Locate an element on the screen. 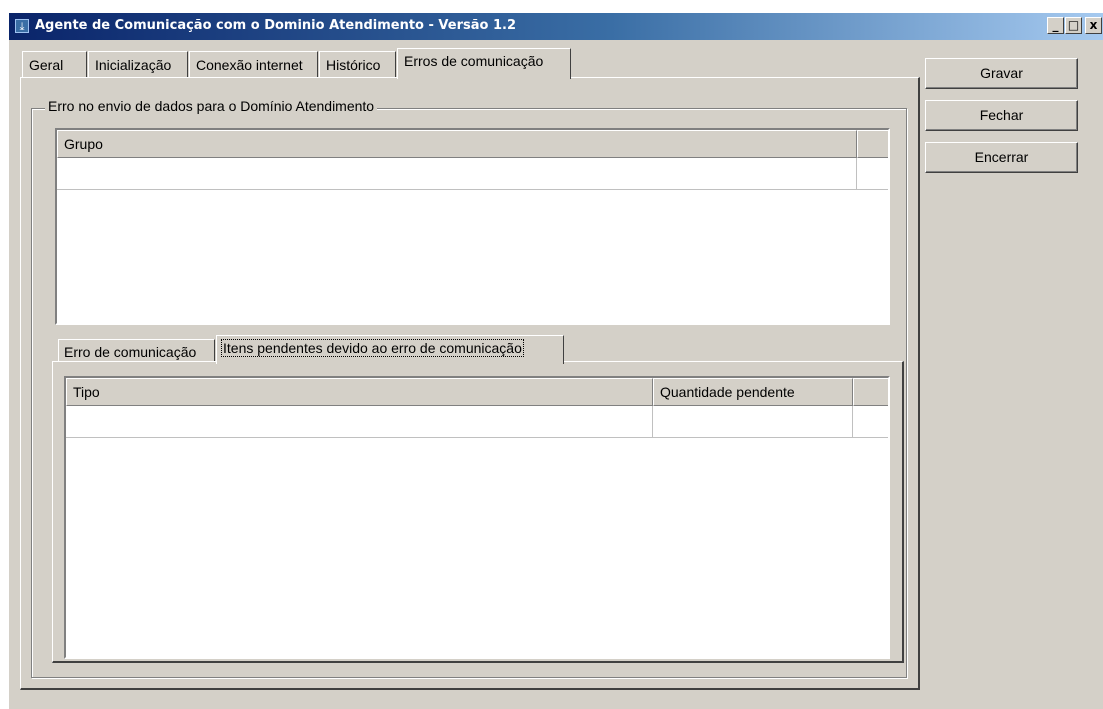 This screenshot has height=709, width=1103. tab-conexao-internet: Conexão internet is located at coordinates (253, 64).